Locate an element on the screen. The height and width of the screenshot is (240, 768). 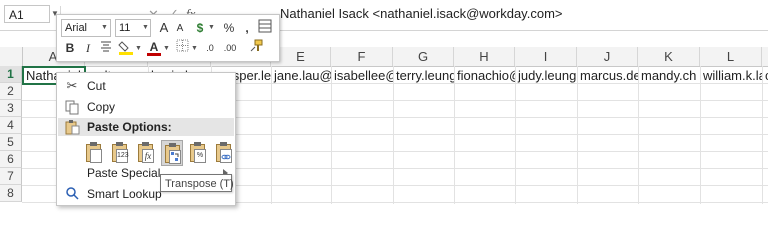
select-all-corner is located at coordinates (11, 56).